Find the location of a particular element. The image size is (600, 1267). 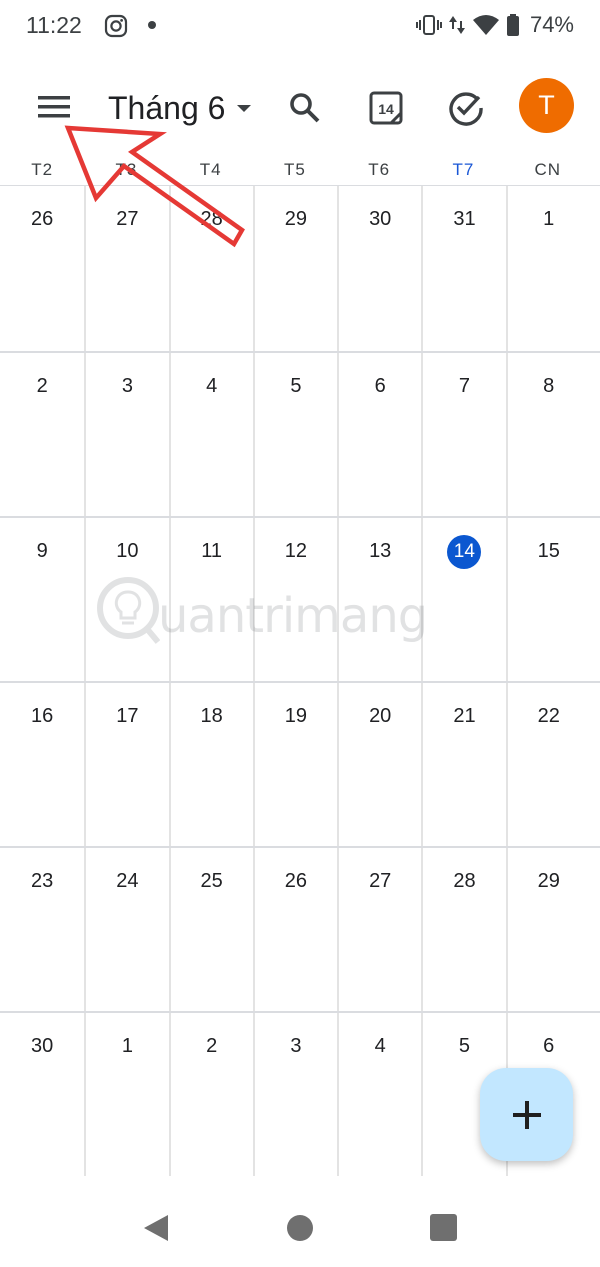

recents-icon is located at coordinates (443, 1227).